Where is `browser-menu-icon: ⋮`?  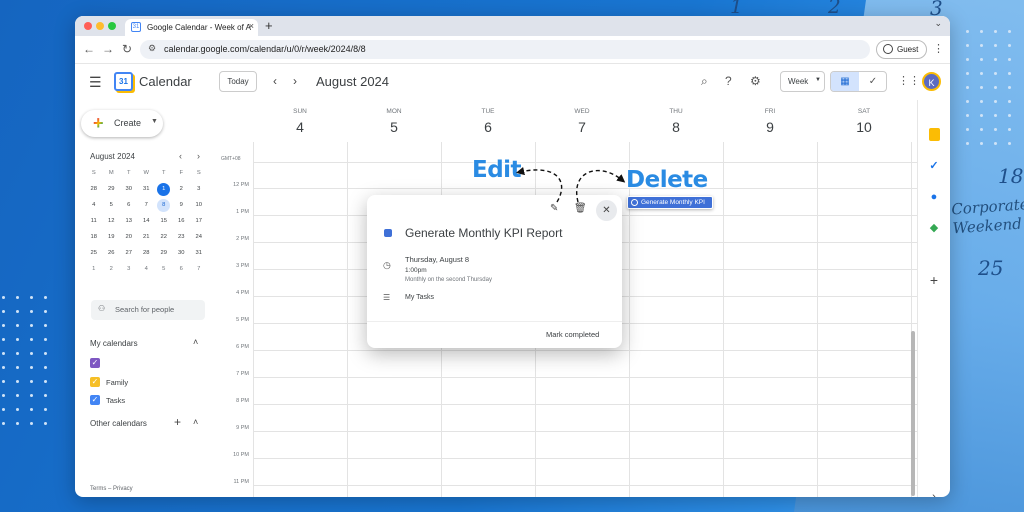 browser-menu-icon: ⋮ is located at coordinates (938, 48).